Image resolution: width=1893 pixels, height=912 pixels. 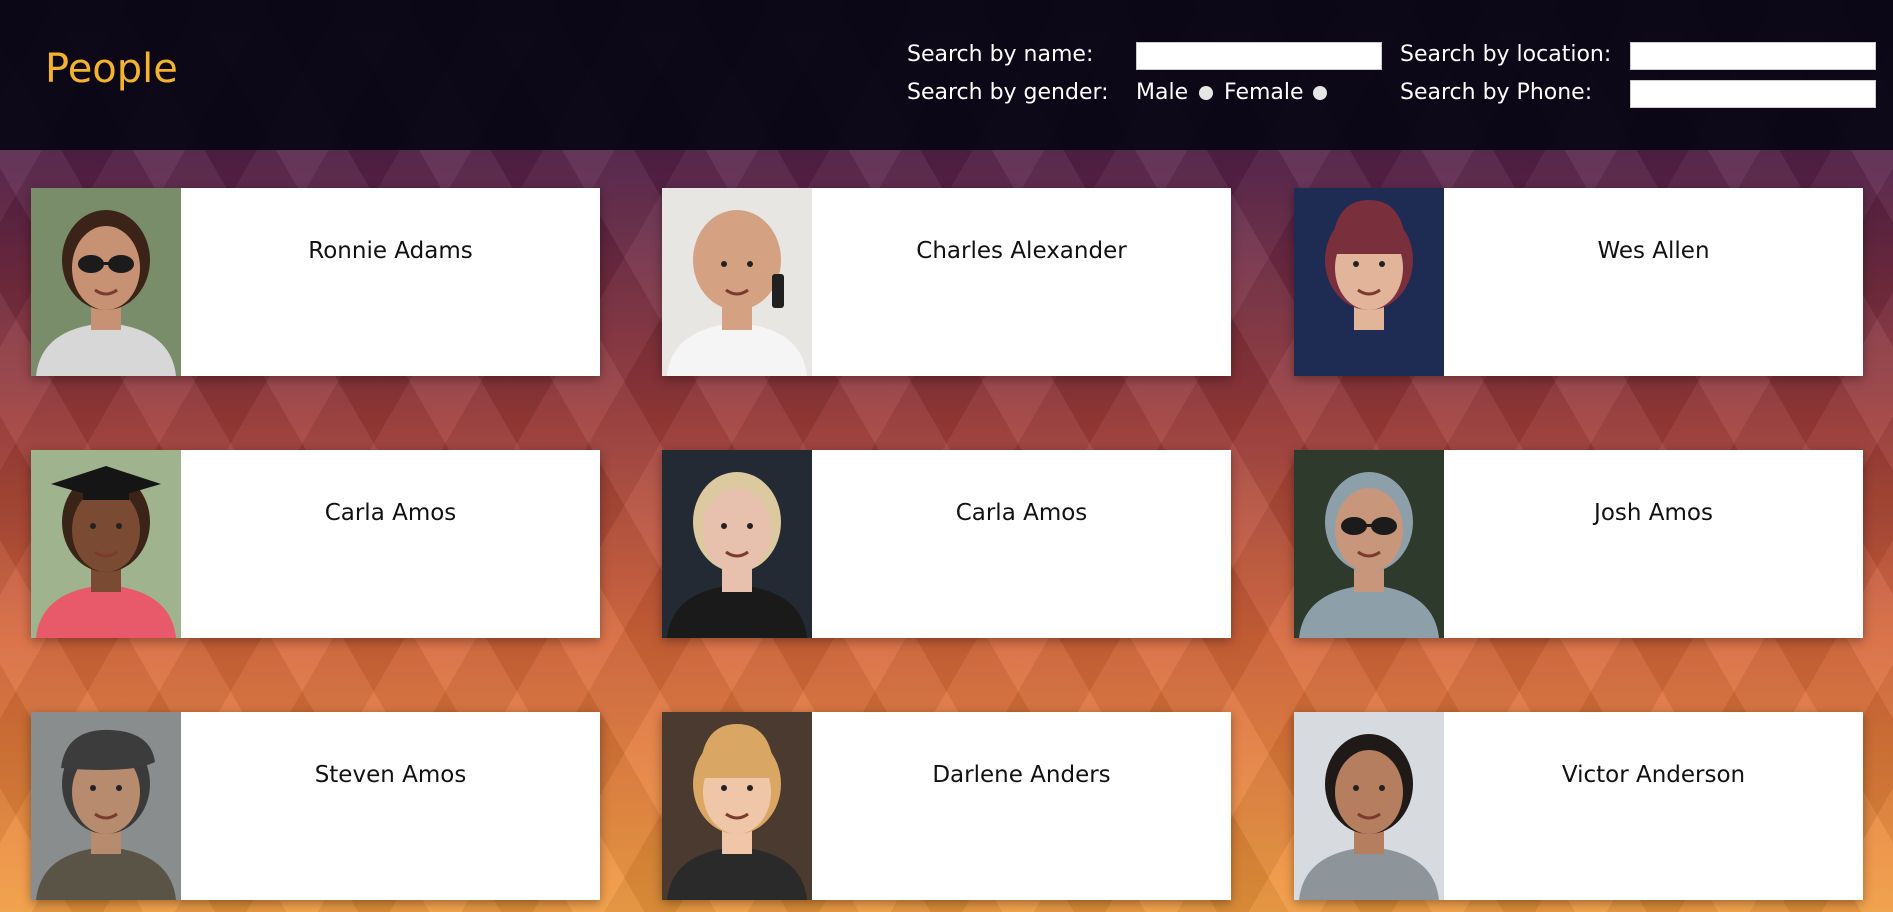 I want to click on person-card: Steven Amos, so click(x=315, y=806).